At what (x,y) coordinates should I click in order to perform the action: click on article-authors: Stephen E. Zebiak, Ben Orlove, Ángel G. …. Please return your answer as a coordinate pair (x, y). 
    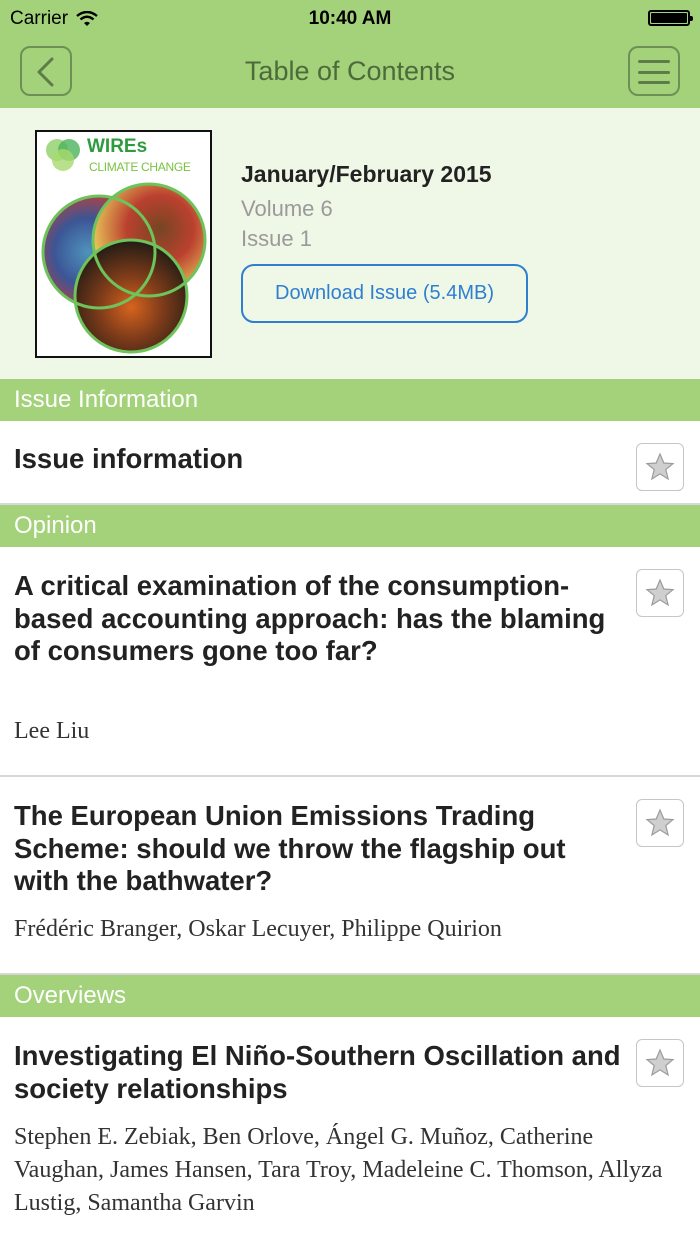
    Looking at the image, I should click on (338, 1170).